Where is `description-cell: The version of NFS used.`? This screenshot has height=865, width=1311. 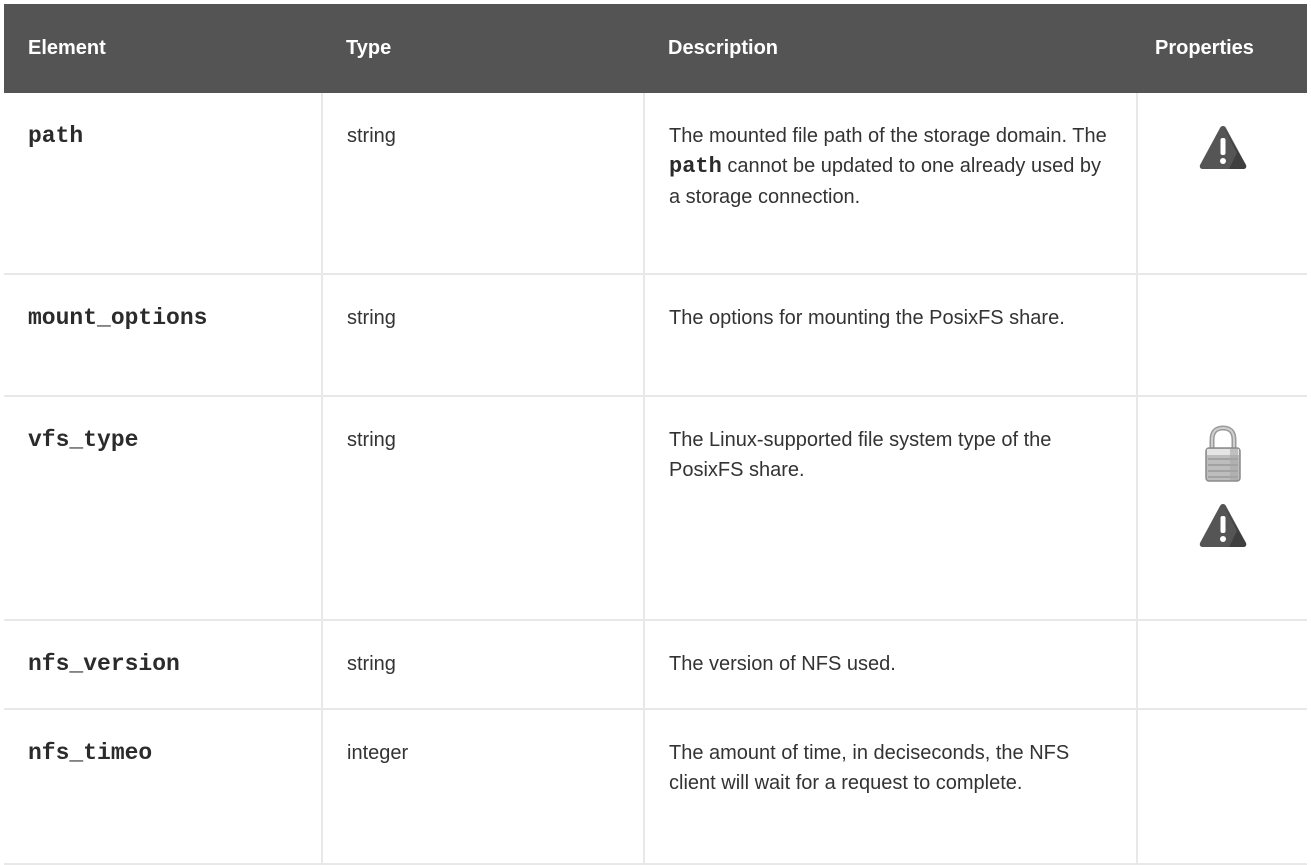
description-cell: The version of NFS used. is located at coordinates (891, 665).